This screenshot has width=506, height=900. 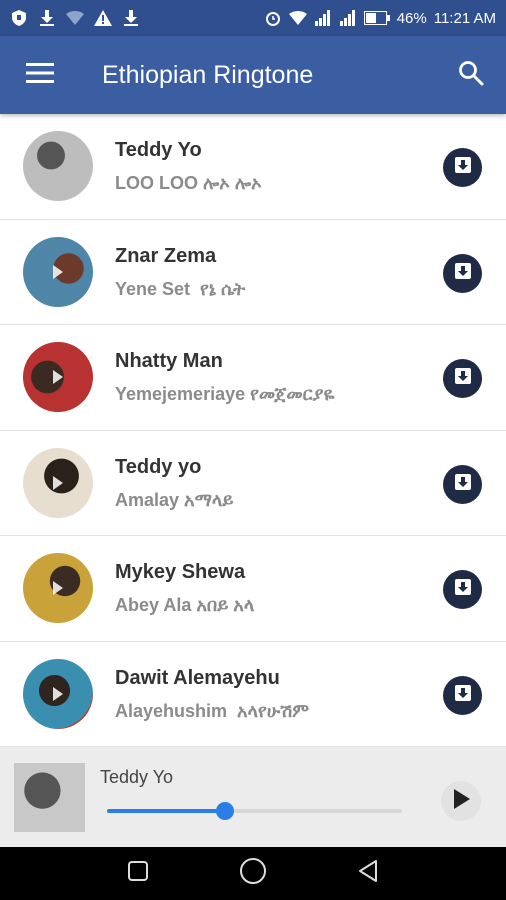 What do you see at coordinates (103, 18) in the screenshot?
I see `warning-icon` at bounding box center [103, 18].